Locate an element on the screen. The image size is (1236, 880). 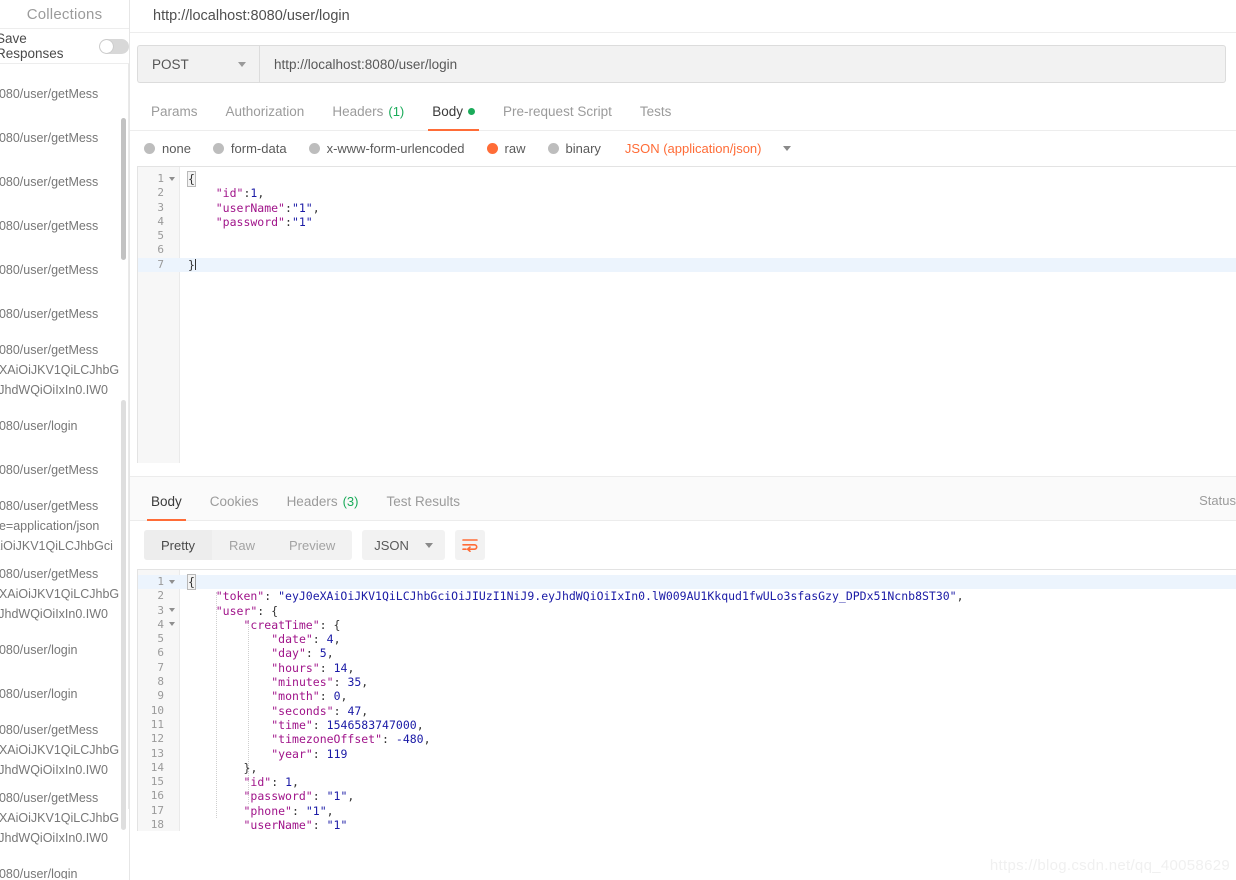
sidebar-scrollbar-lower is located at coordinates (123, 615).